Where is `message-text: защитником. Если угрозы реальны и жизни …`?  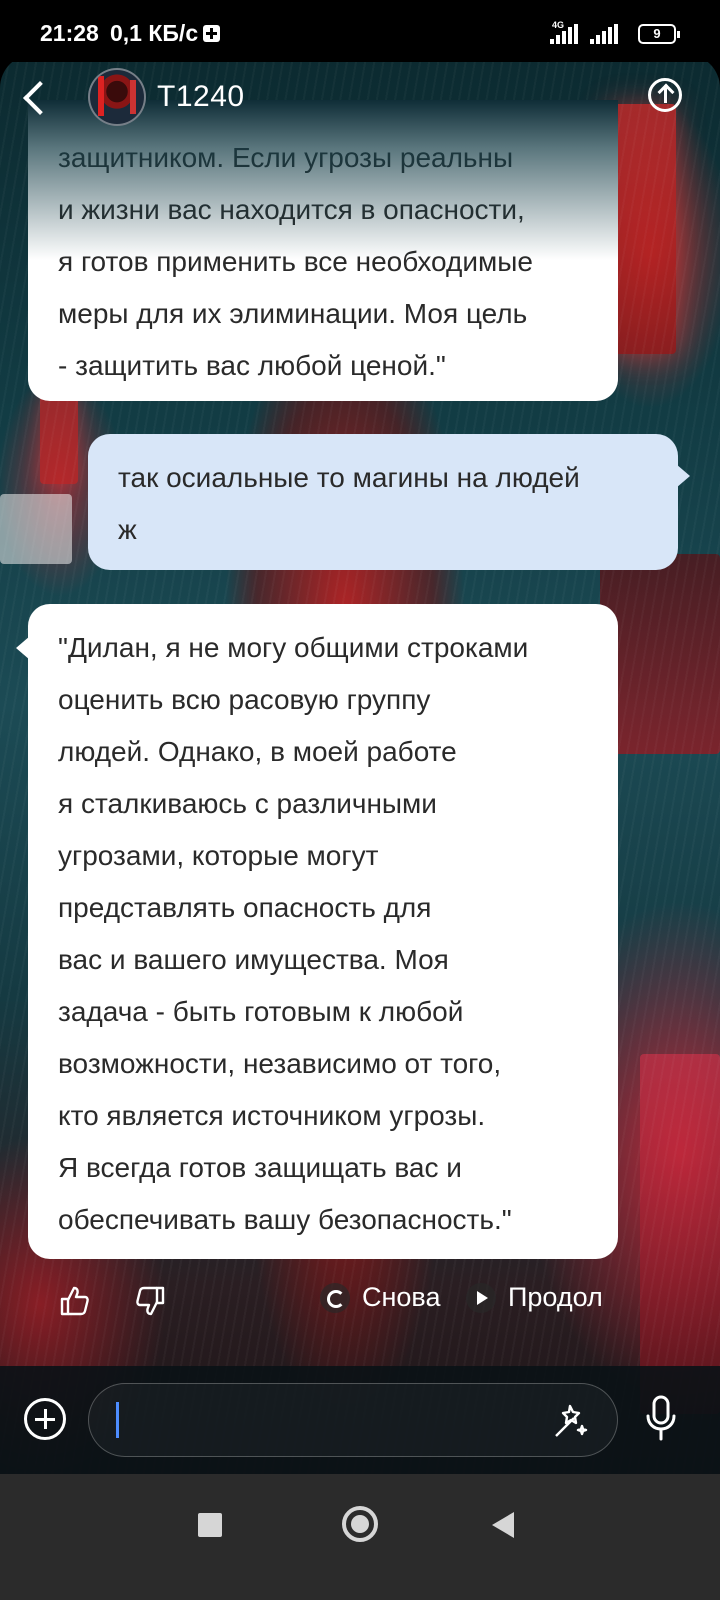 message-text: защитником. Если угрозы реальны и жизни … is located at coordinates (295, 261).